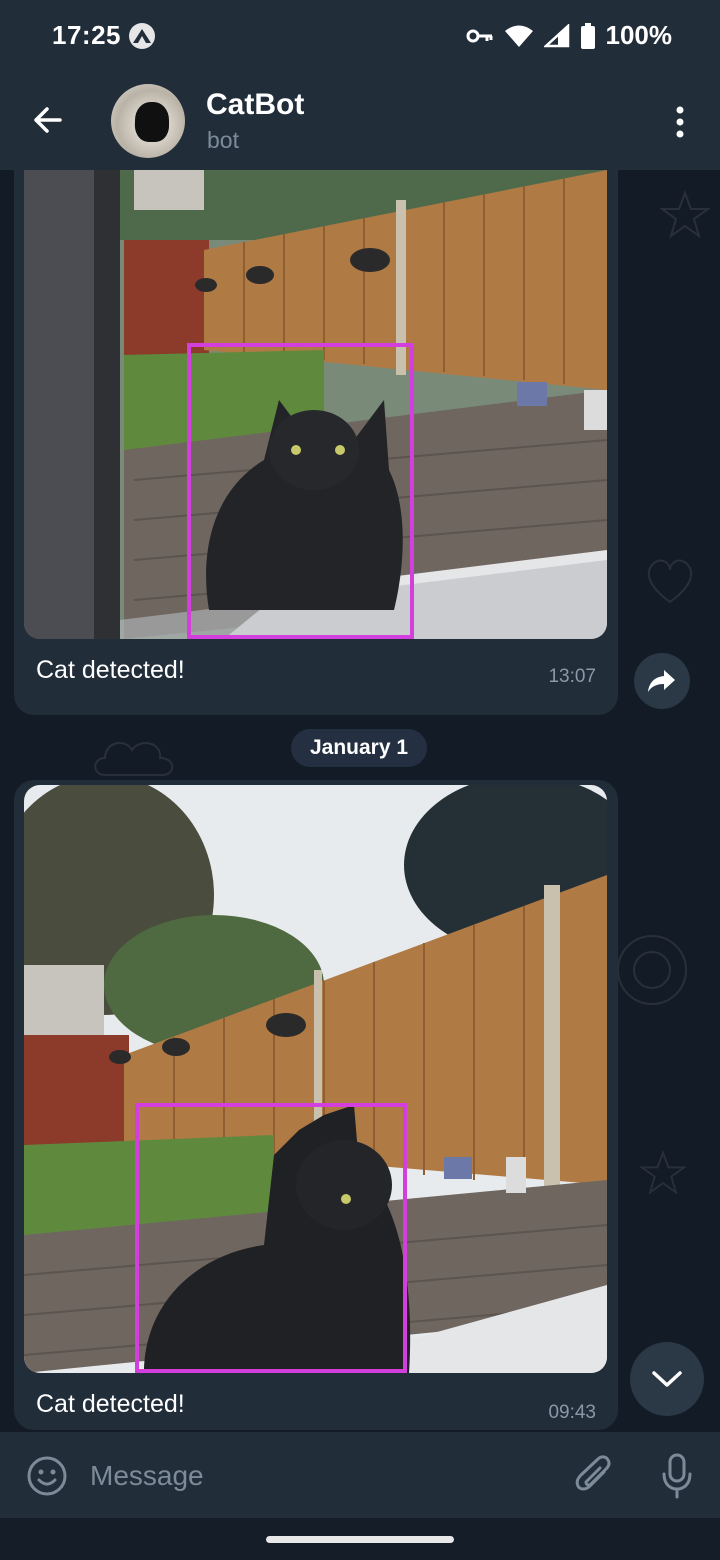  Describe the element at coordinates (48, 120) in the screenshot. I see `back-arrow-icon` at that location.